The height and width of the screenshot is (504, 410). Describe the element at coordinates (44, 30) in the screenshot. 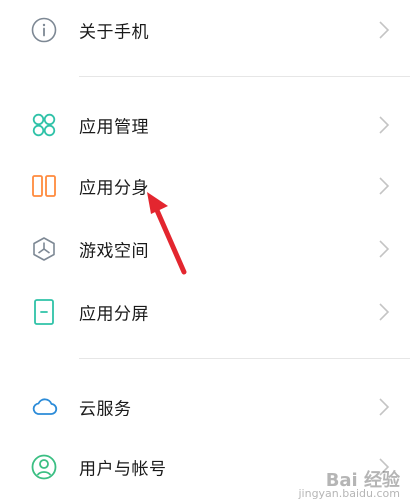

I see `info-icon` at that location.